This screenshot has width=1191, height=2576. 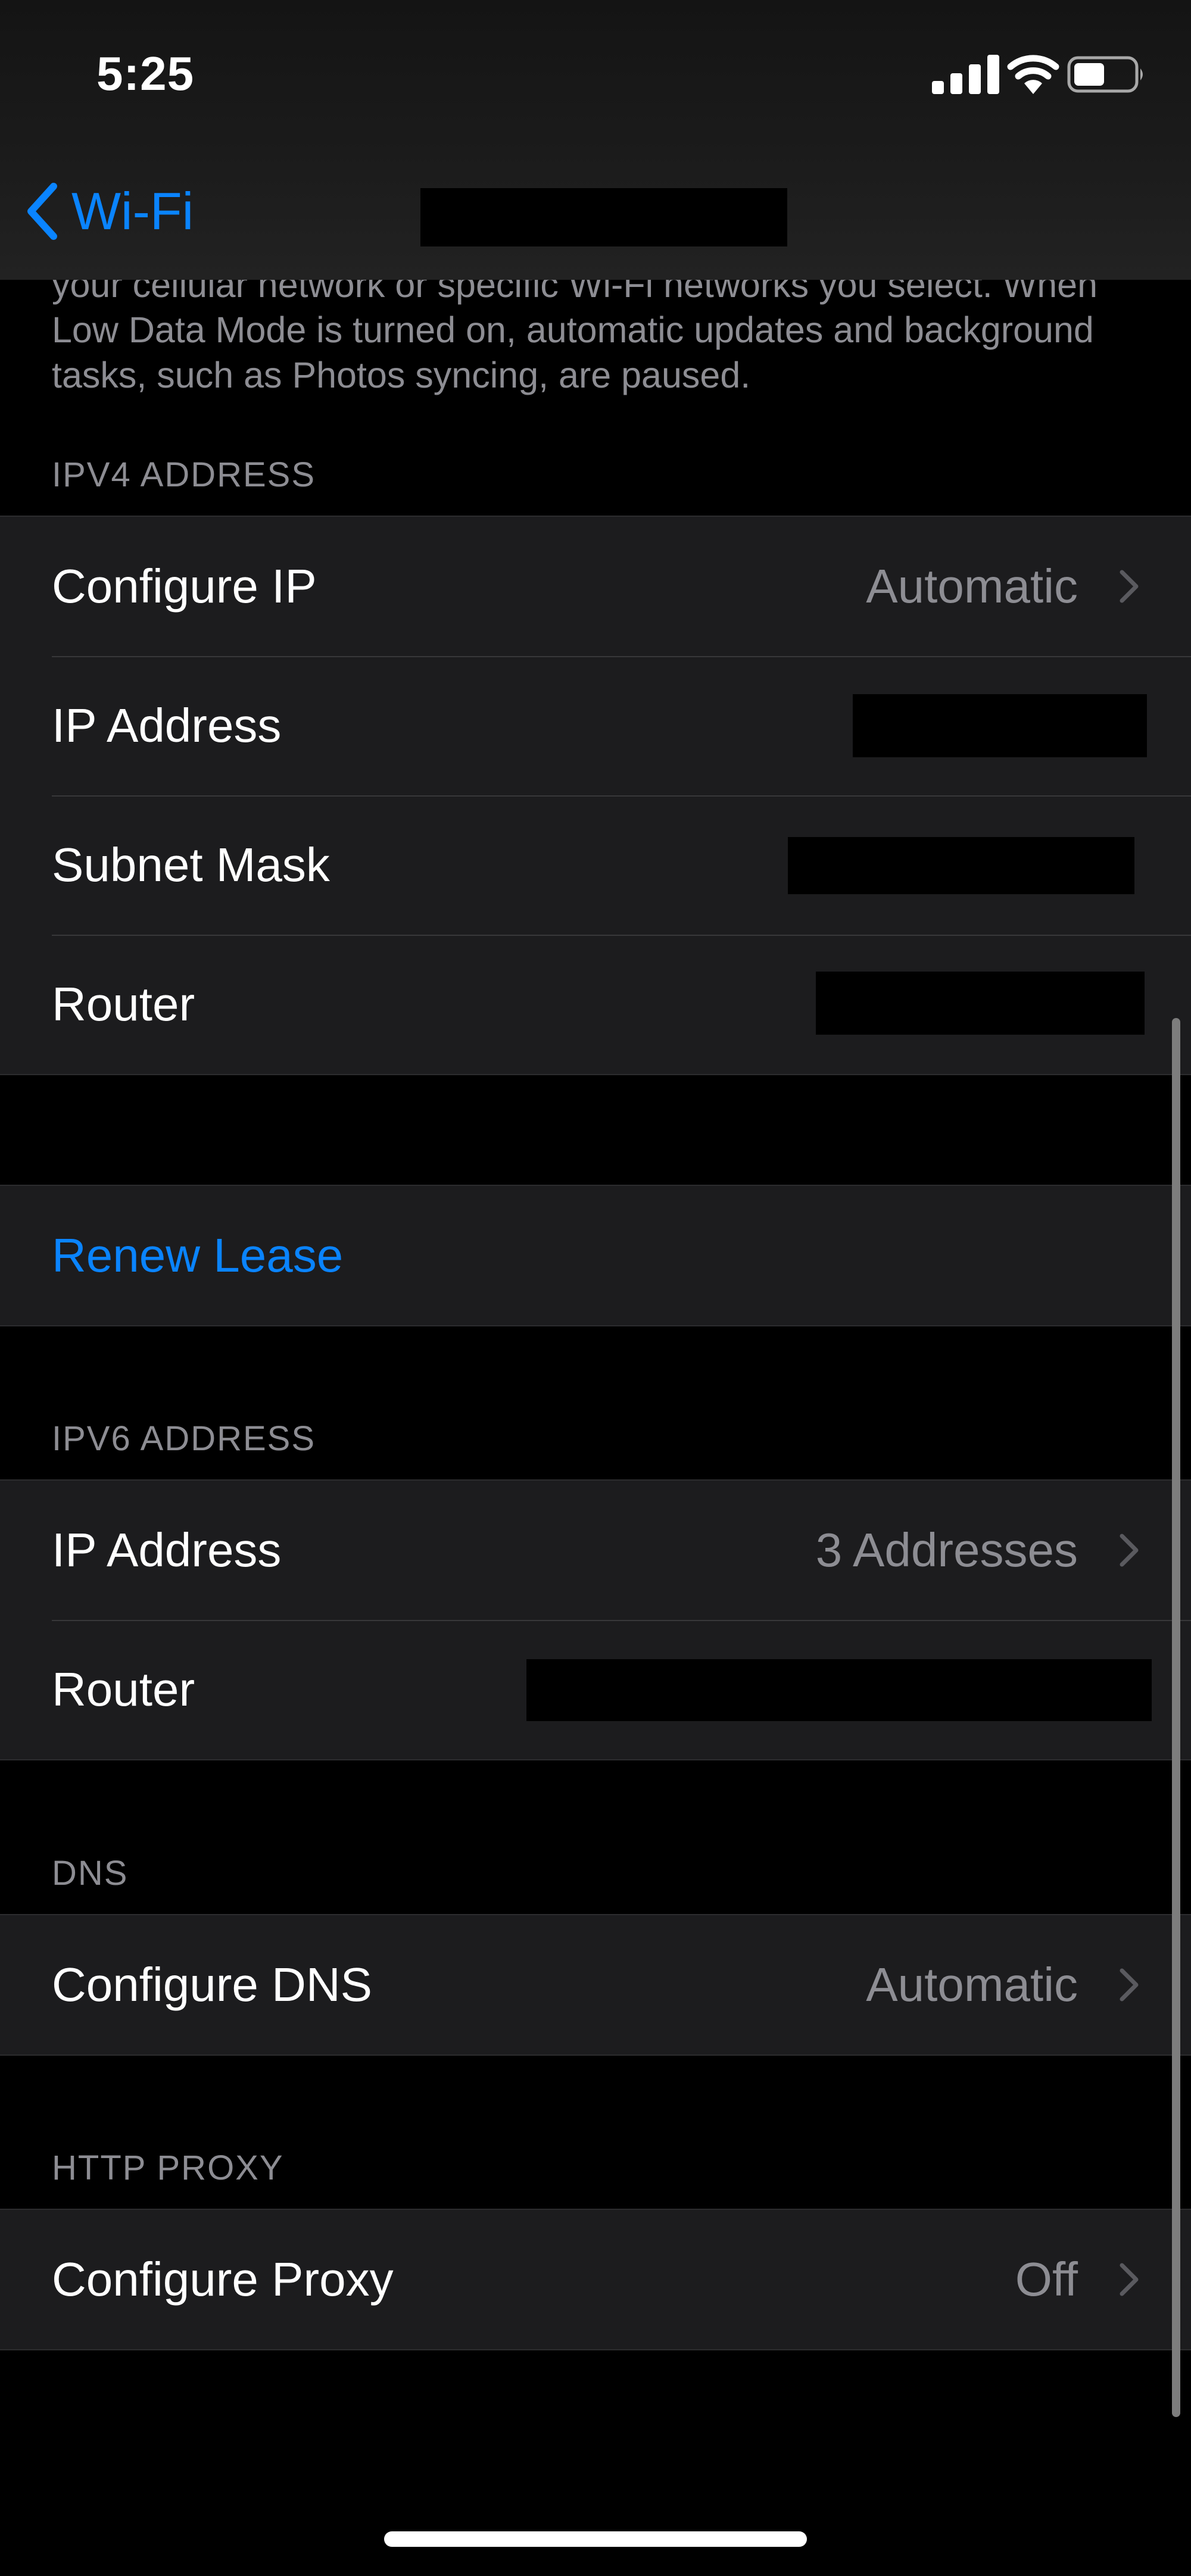 What do you see at coordinates (961, 865) in the screenshot?
I see `redacted-subnet-mask` at bounding box center [961, 865].